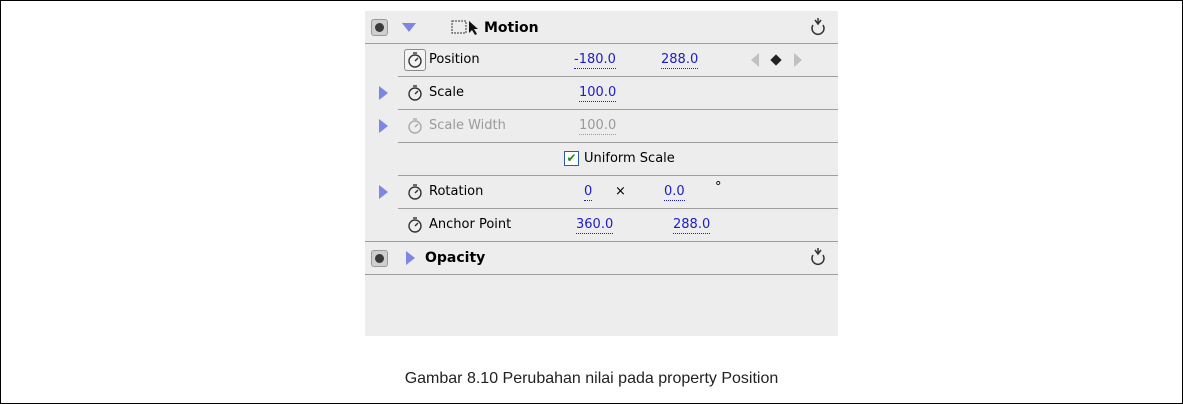  I want to click on anchor-point-x-value: 360.0, so click(595, 225).